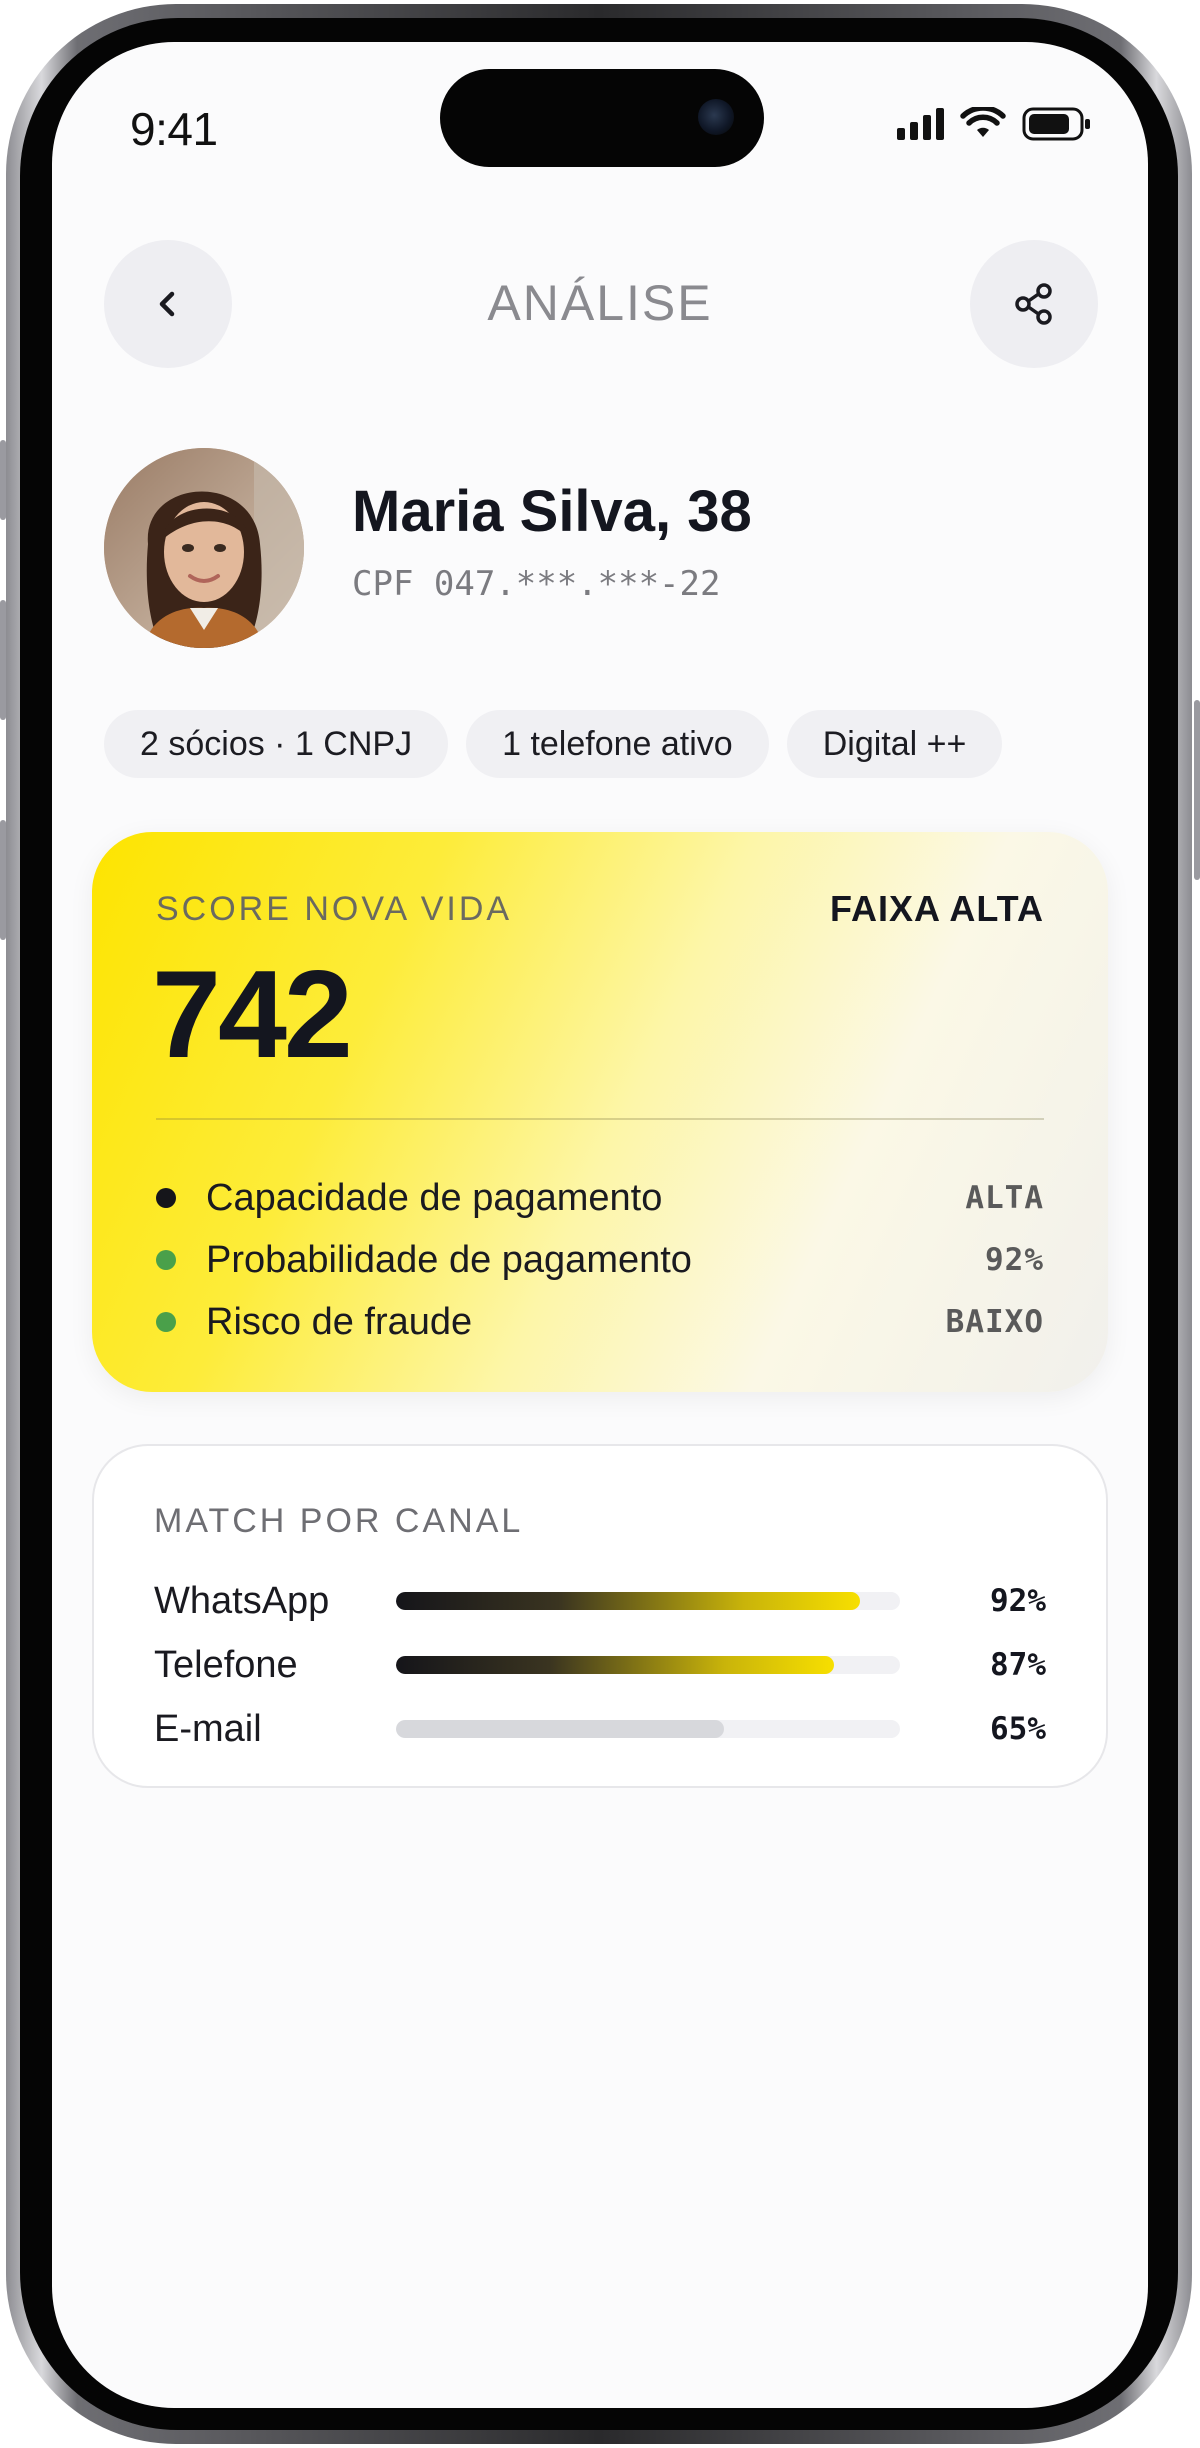  I want to click on match-row: WhatsApp 92%, so click(600, 1601).